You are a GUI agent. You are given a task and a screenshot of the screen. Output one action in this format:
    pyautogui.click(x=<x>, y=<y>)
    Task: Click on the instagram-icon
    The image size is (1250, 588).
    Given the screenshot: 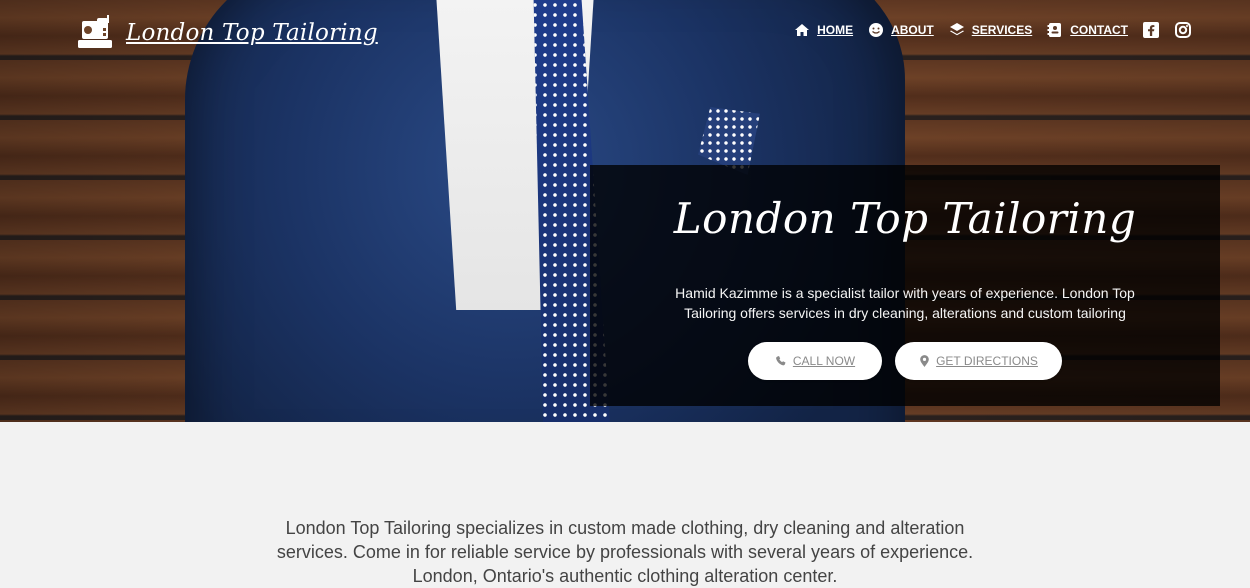 What is the action you would take?
    pyautogui.click(x=1183, y=30)
    